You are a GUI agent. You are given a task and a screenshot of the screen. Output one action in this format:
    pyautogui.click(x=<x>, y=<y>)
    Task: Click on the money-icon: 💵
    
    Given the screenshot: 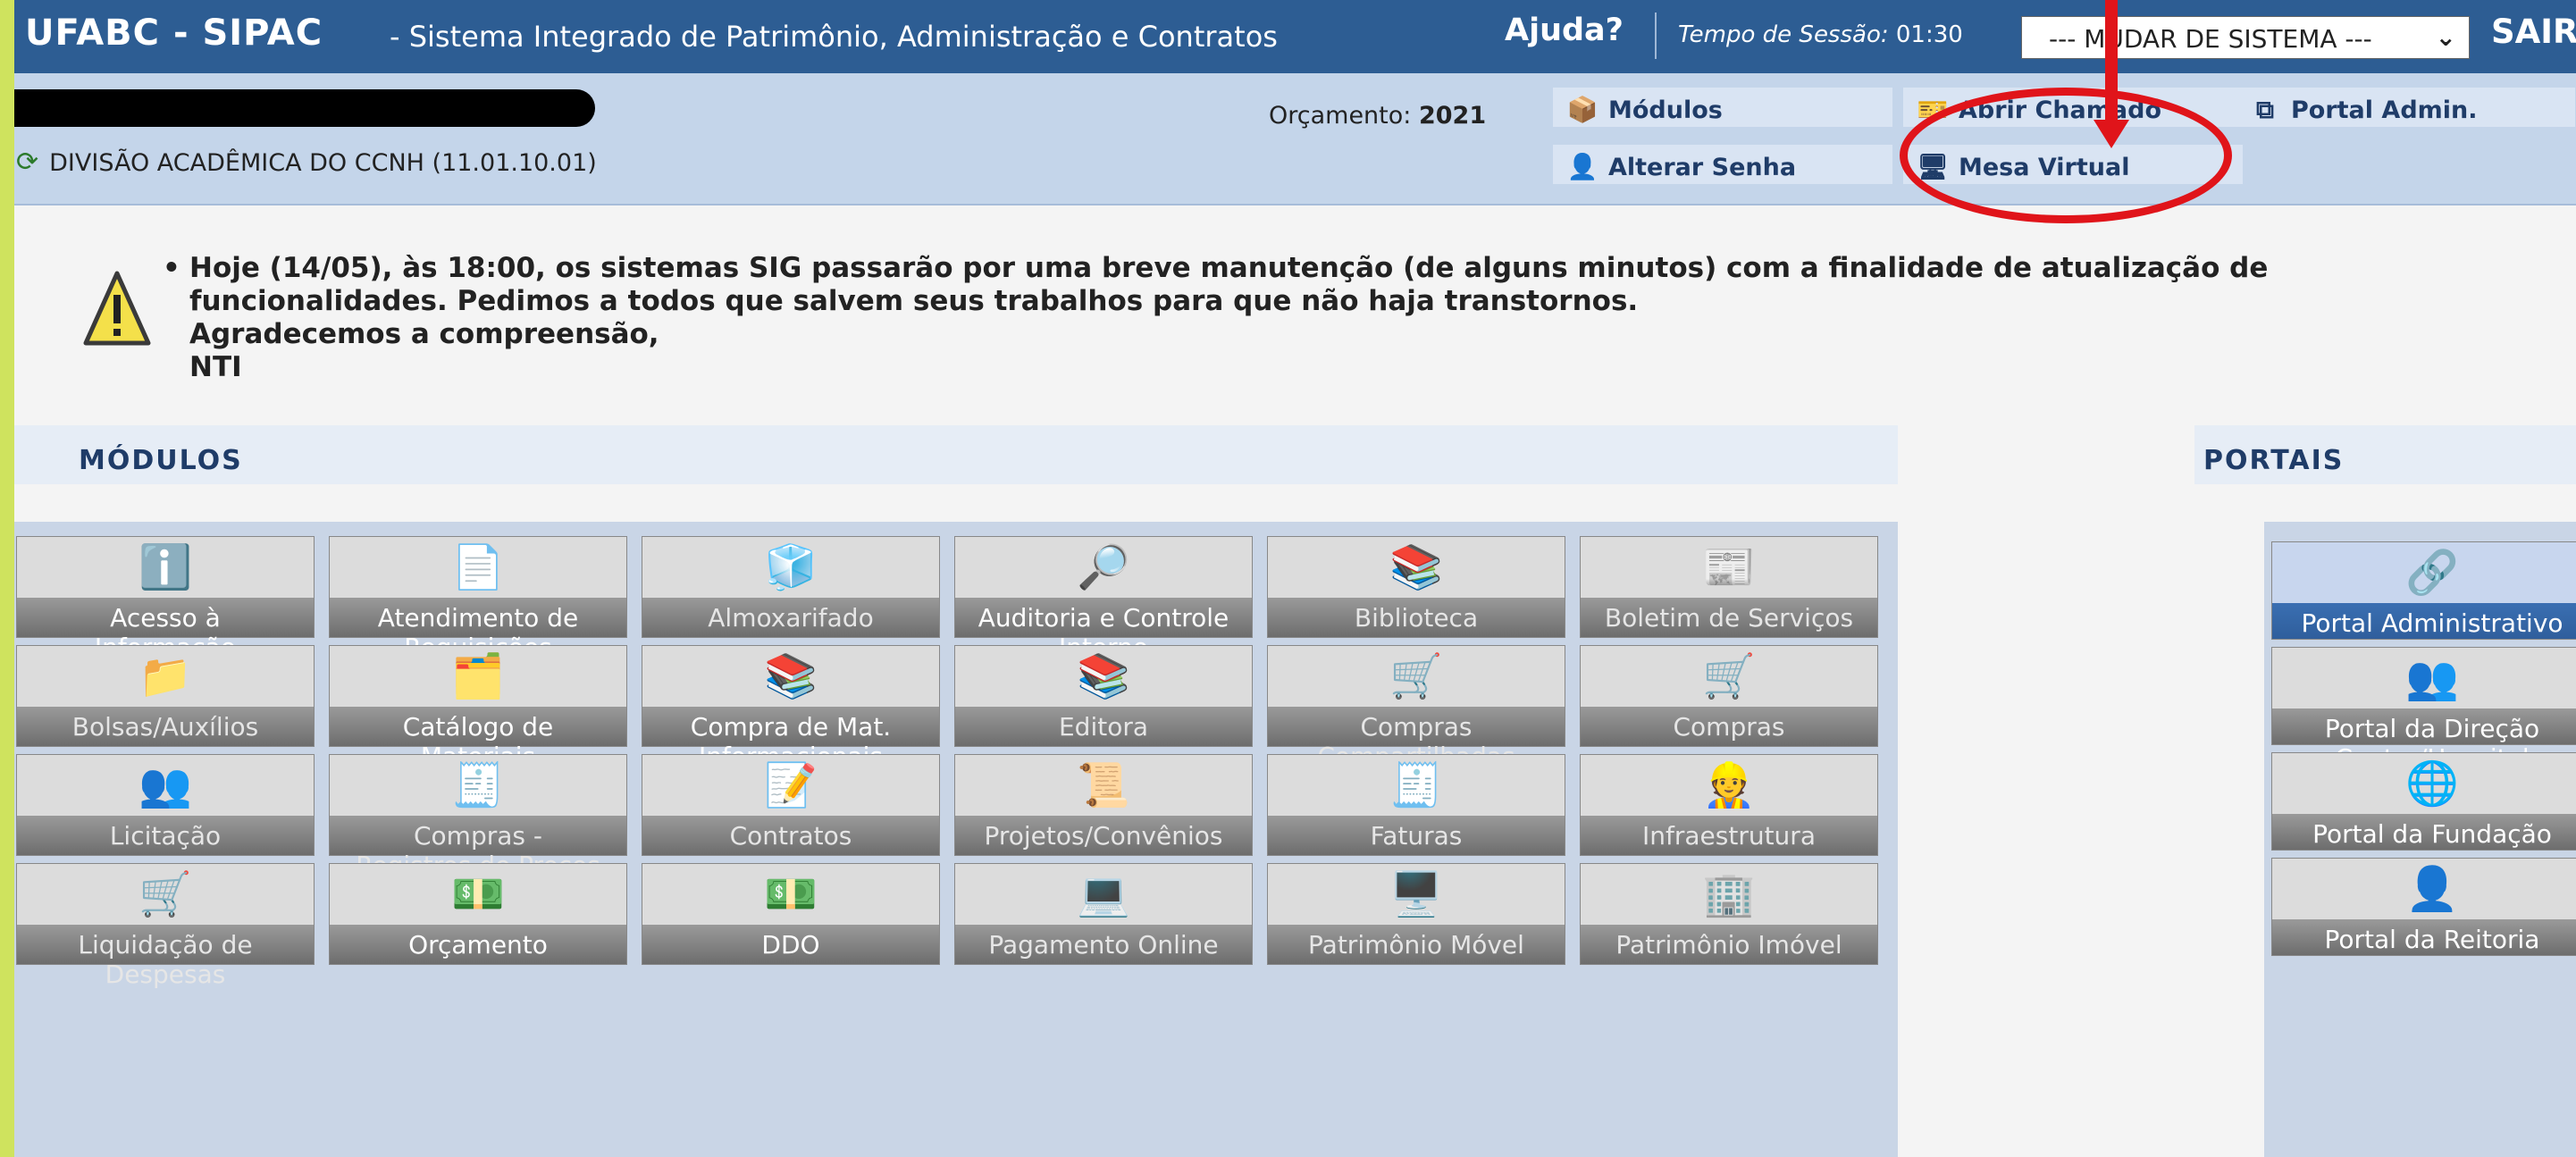 What is the action you would take?
    pyautogui.click(x=478, y=894)
    